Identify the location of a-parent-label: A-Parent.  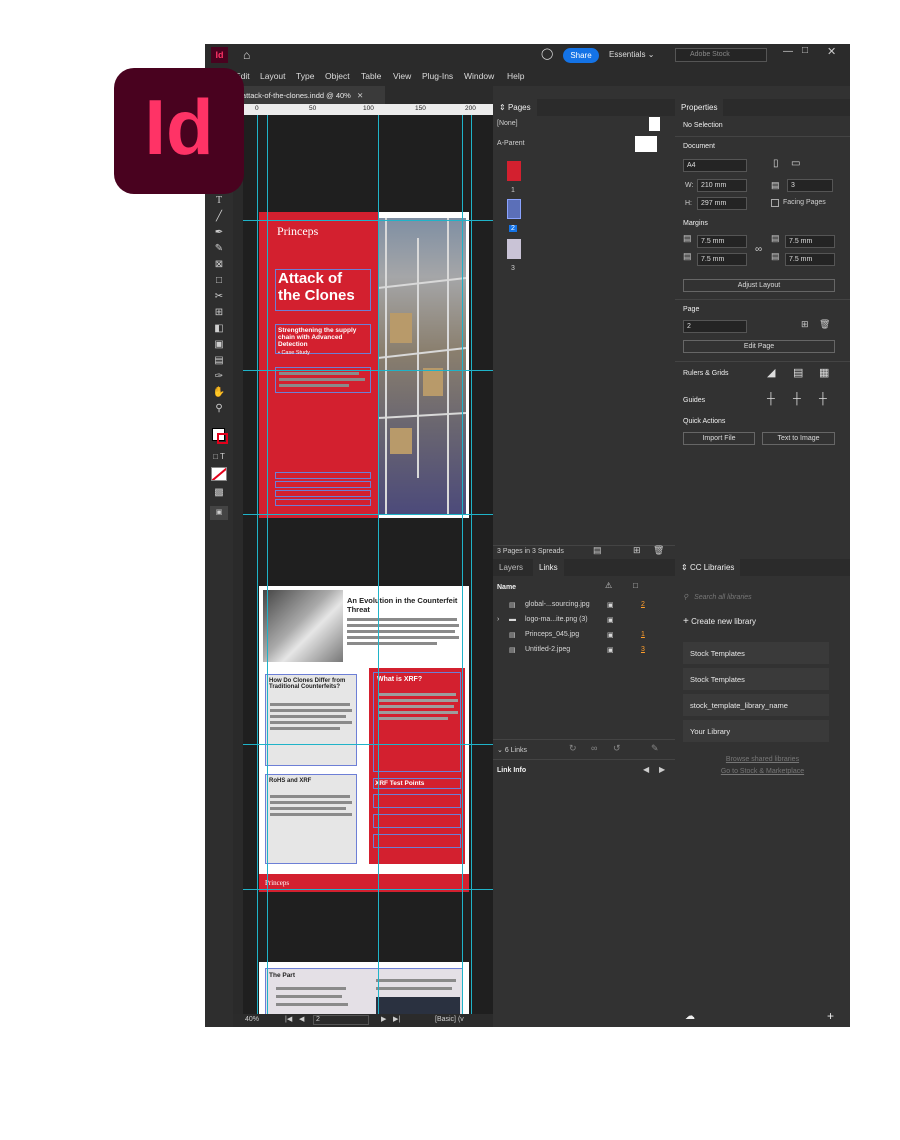
(511, 143).